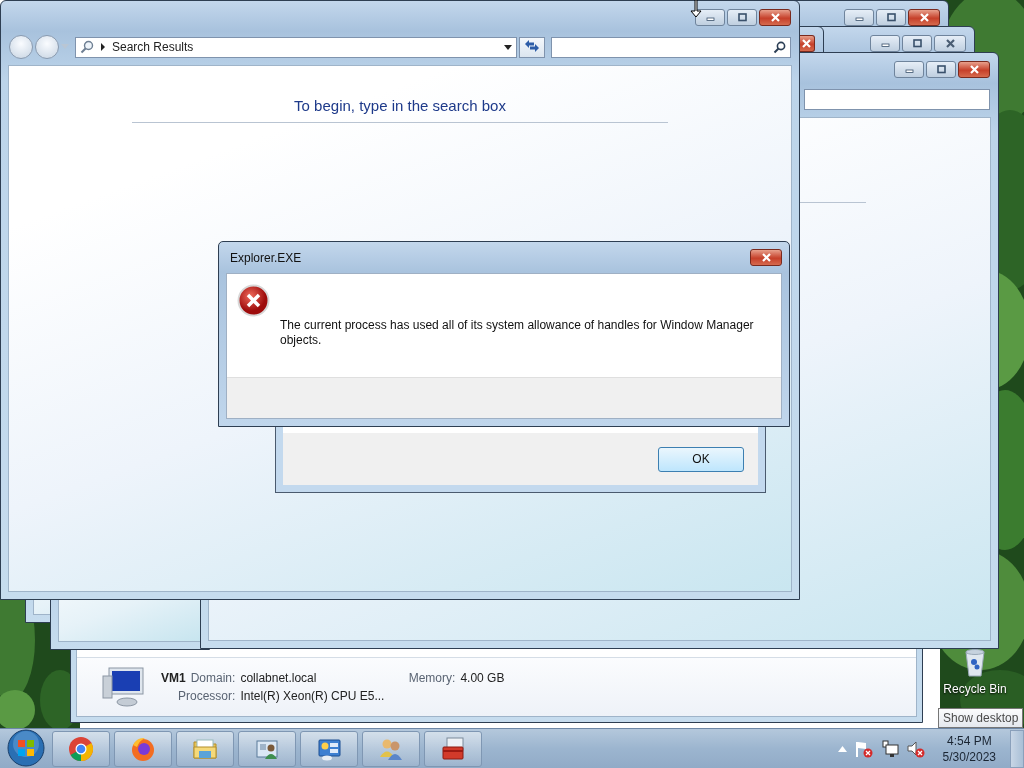 This screenshot has width=1024, height=768. What do you see at coordinates (279, 678) in the screenshot?
I see `detail-value: collabnet.local` at bounding box center [279, 678].